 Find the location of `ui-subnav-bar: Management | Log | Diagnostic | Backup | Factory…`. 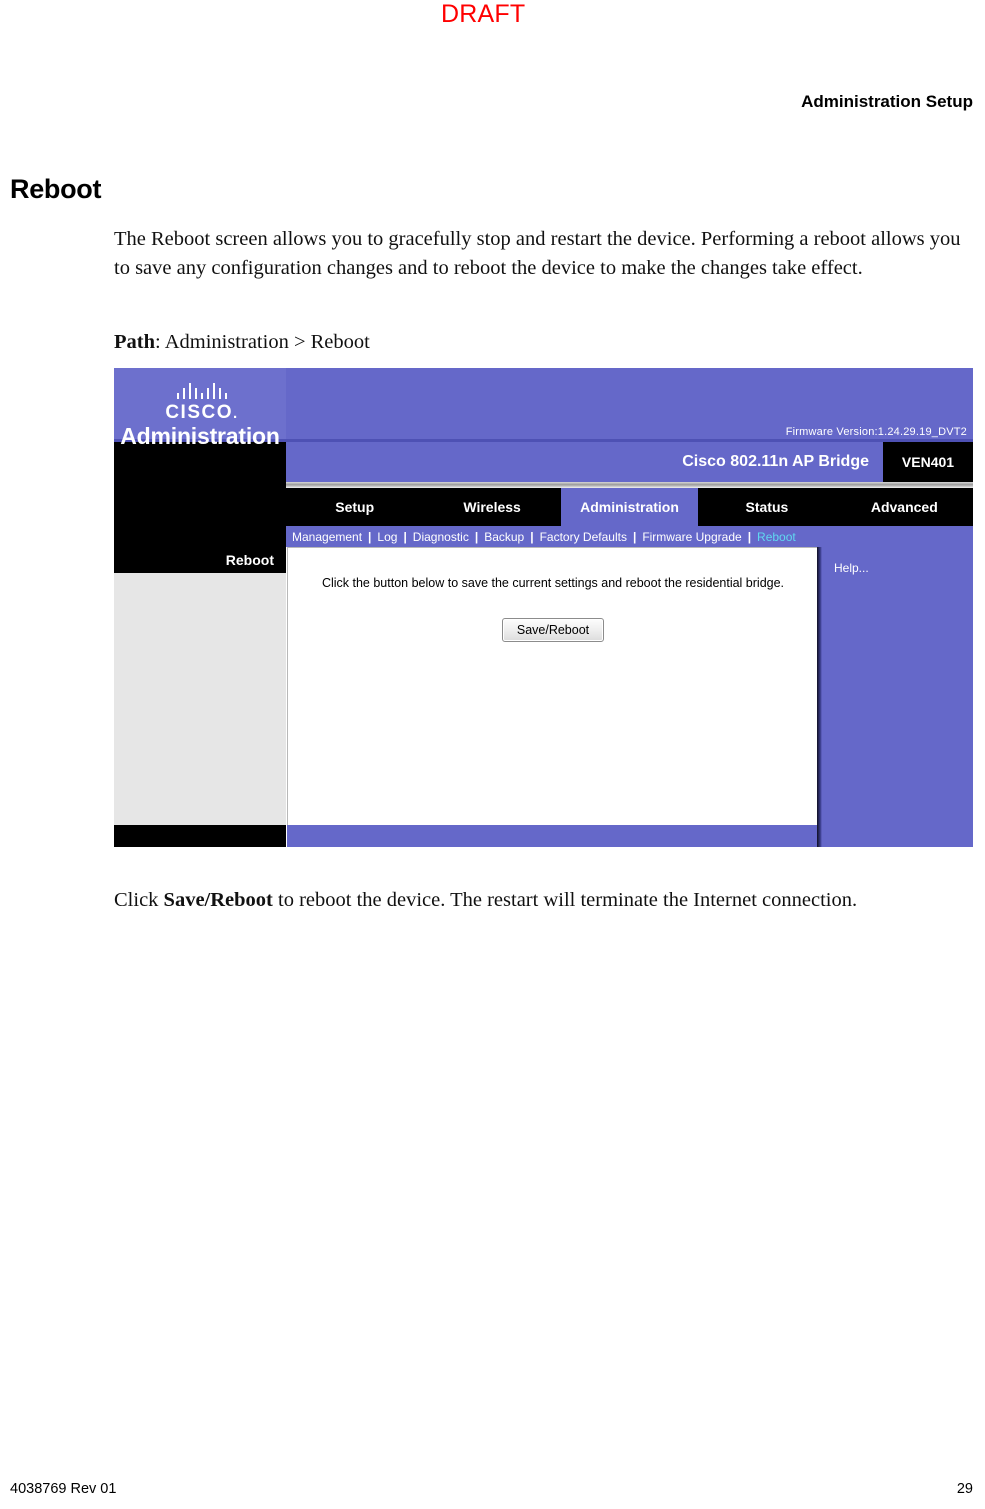

ui-subnav-bar: Management | Log | Diagnostic | Backup | Factory… is located at coordinates (543, 538).